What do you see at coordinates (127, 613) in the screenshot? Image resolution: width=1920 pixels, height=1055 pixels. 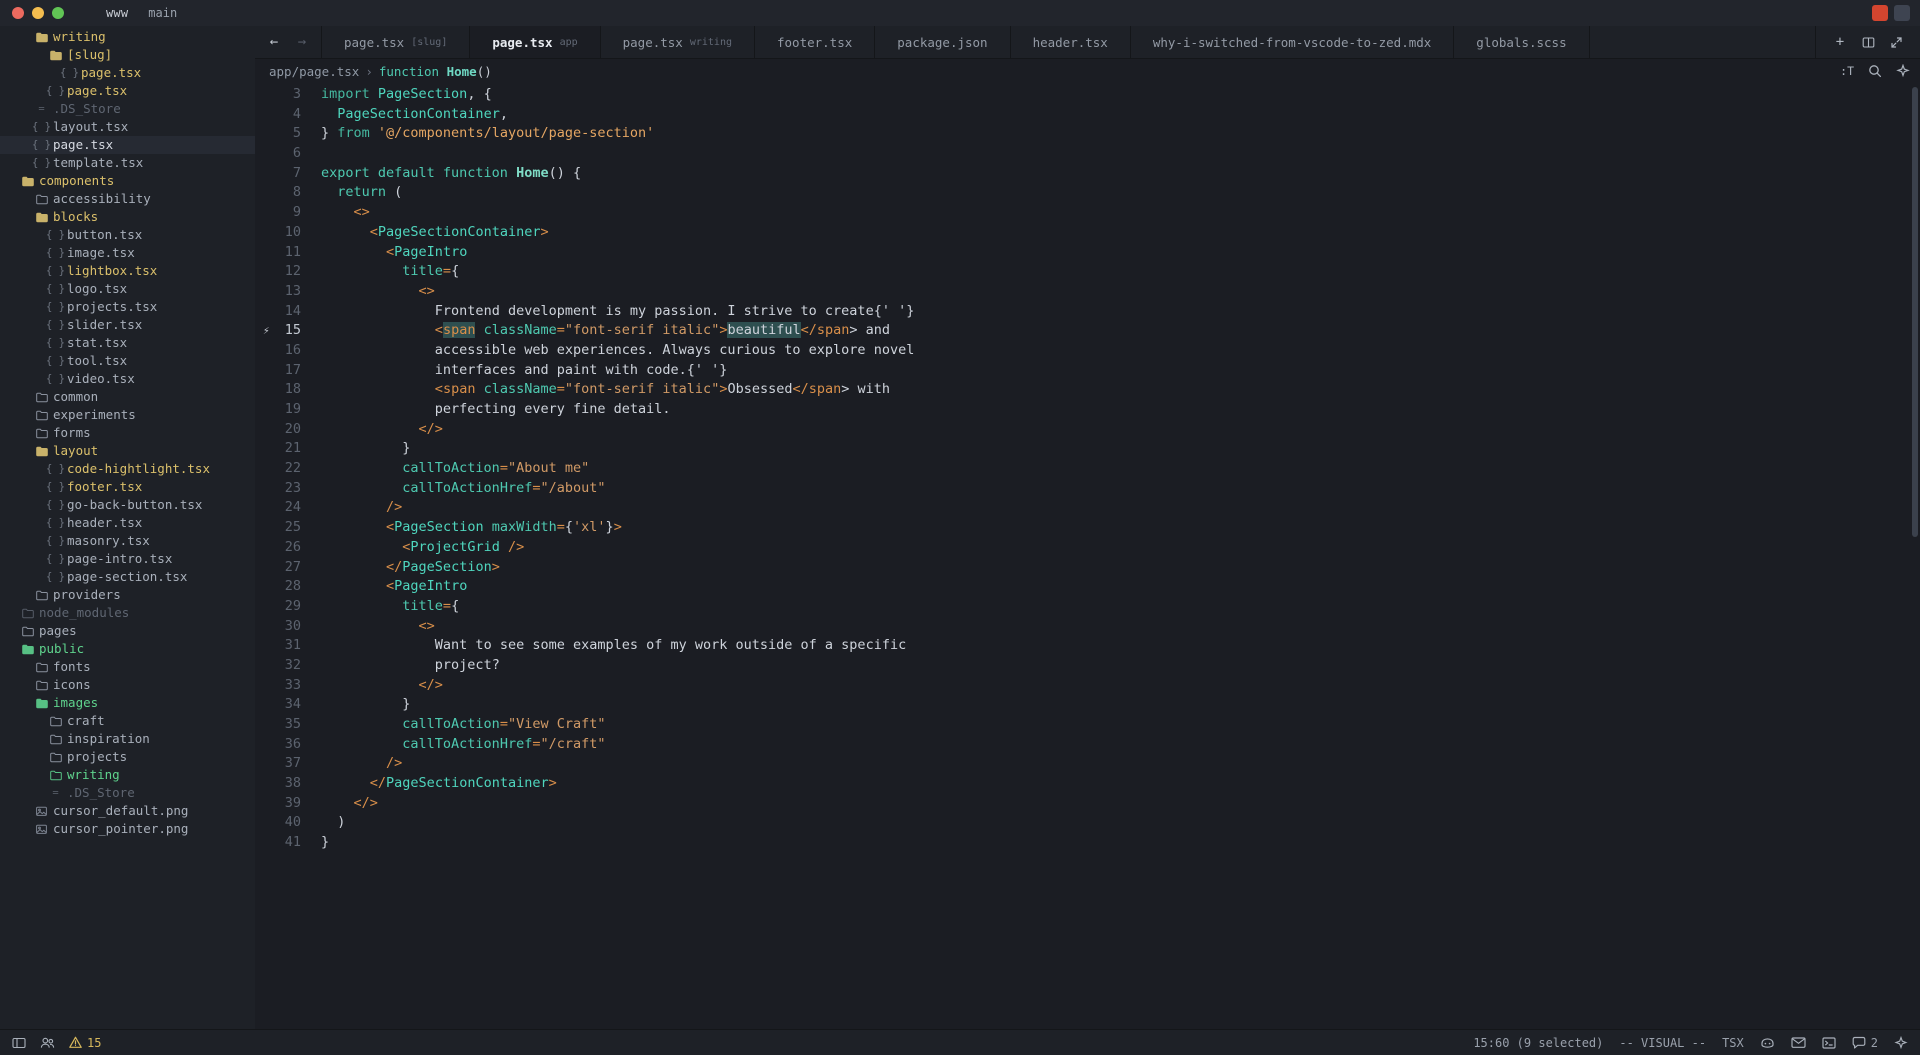 I see `tree-folder-node_modules: node_modules` at bounding box center [127, 613].